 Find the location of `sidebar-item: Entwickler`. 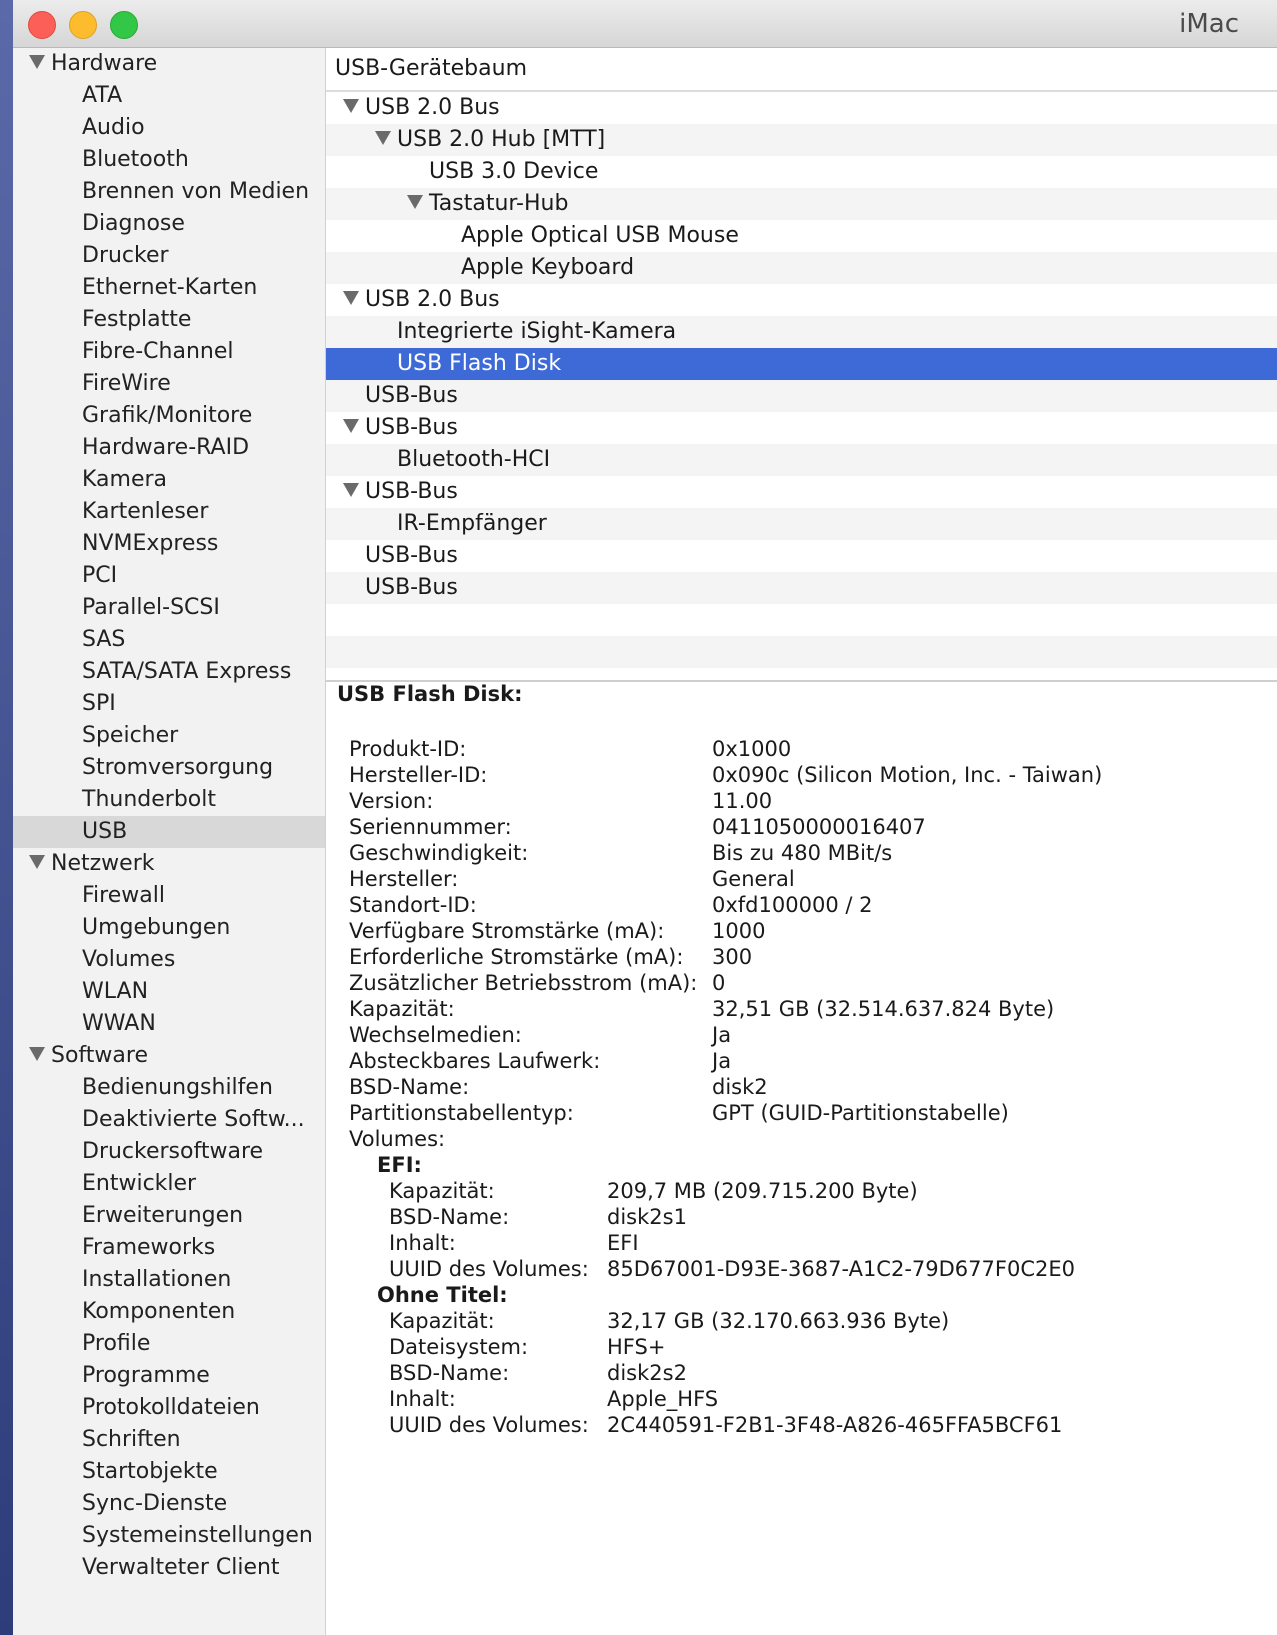

sidebar-item: Entwickler is located at coordinates (169, 1184).